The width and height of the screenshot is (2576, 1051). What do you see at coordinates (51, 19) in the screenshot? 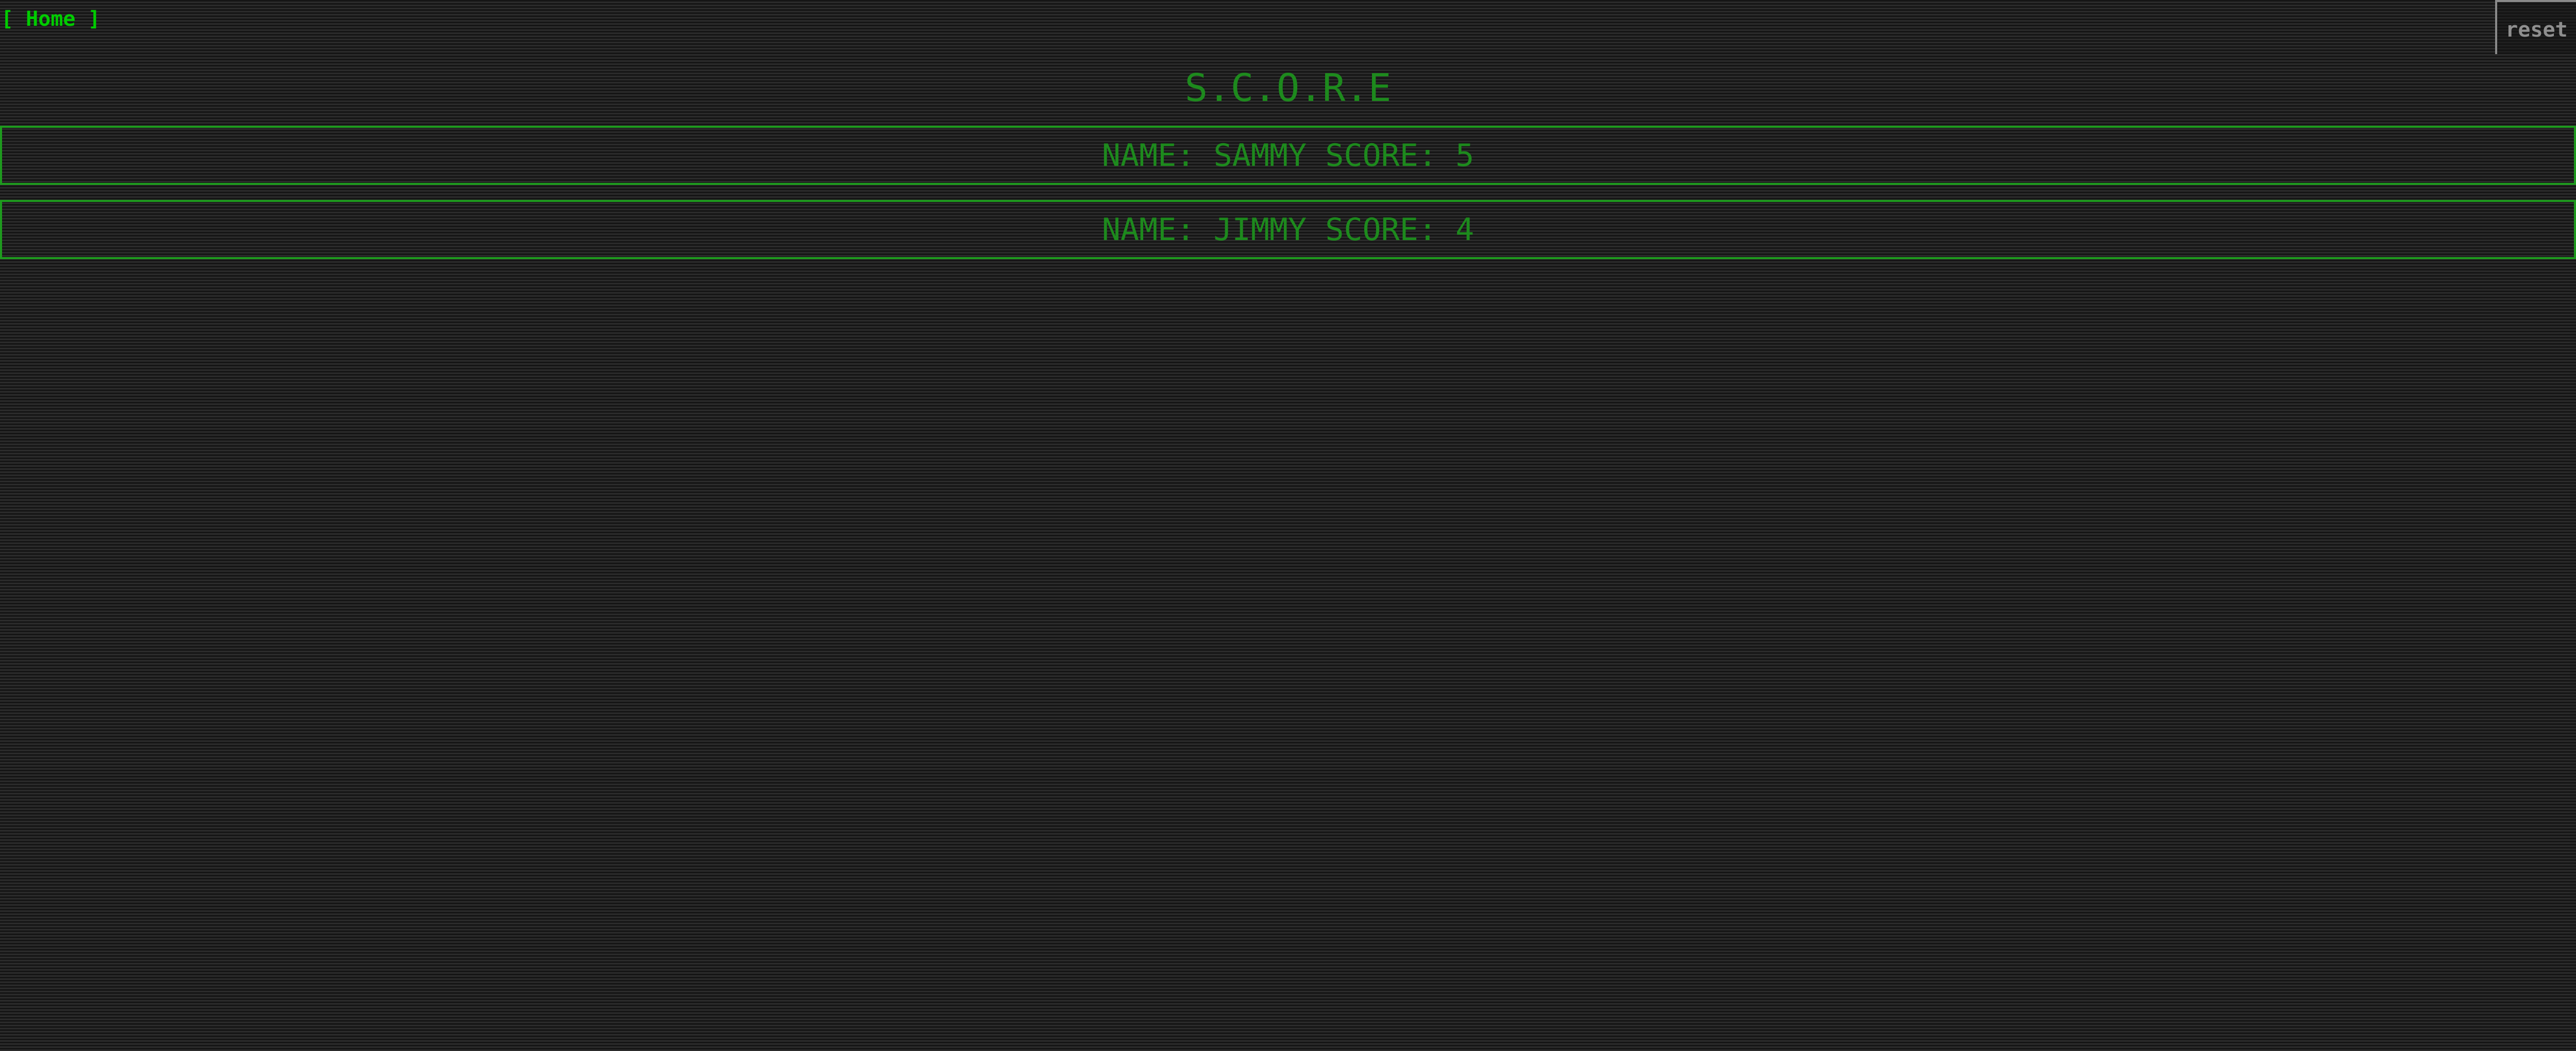
I see `home-link: [ Home ]` at bounding box center [51, 19].